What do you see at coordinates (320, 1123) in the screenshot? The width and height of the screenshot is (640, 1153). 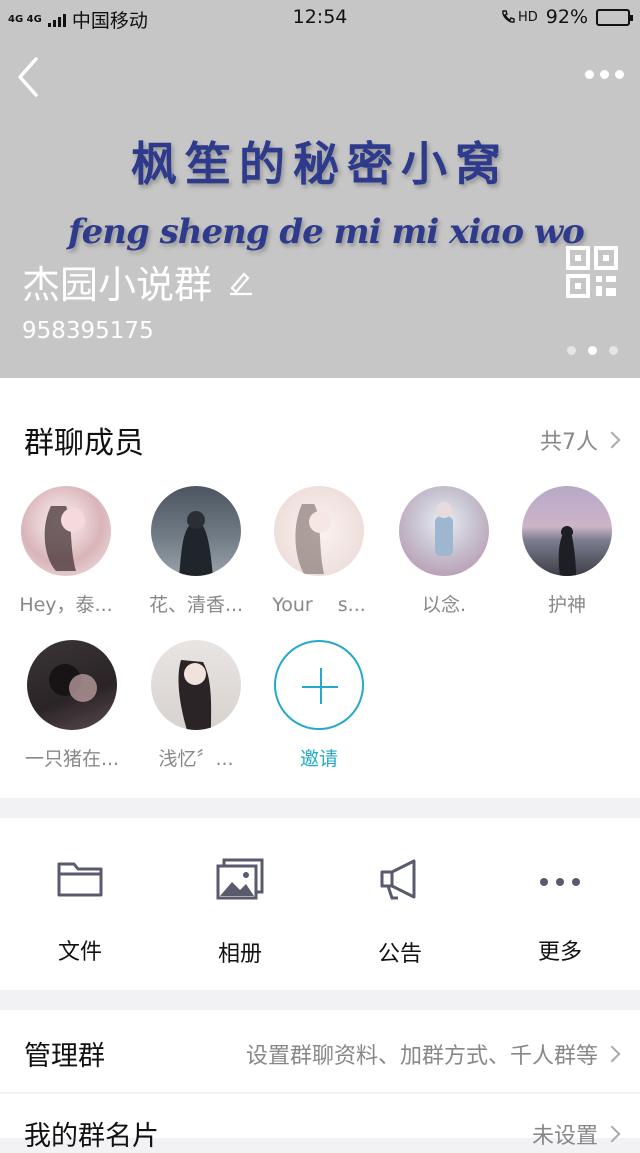 I see `my-group-card-row: 我的群名片 未设置` at bounding box center [320, 1123].